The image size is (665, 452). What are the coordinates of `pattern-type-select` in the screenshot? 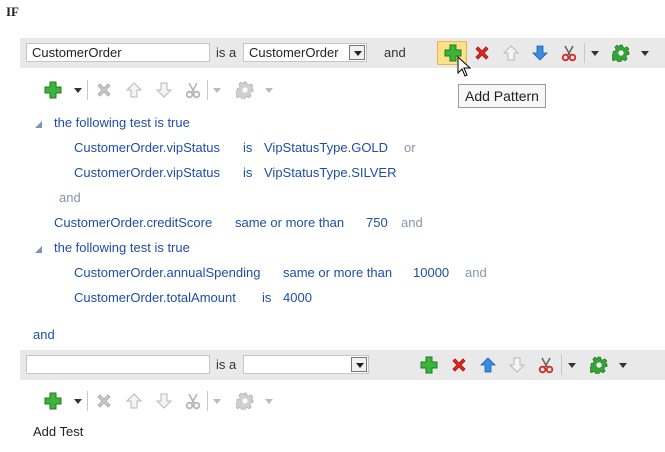 It's located at (306, 364).